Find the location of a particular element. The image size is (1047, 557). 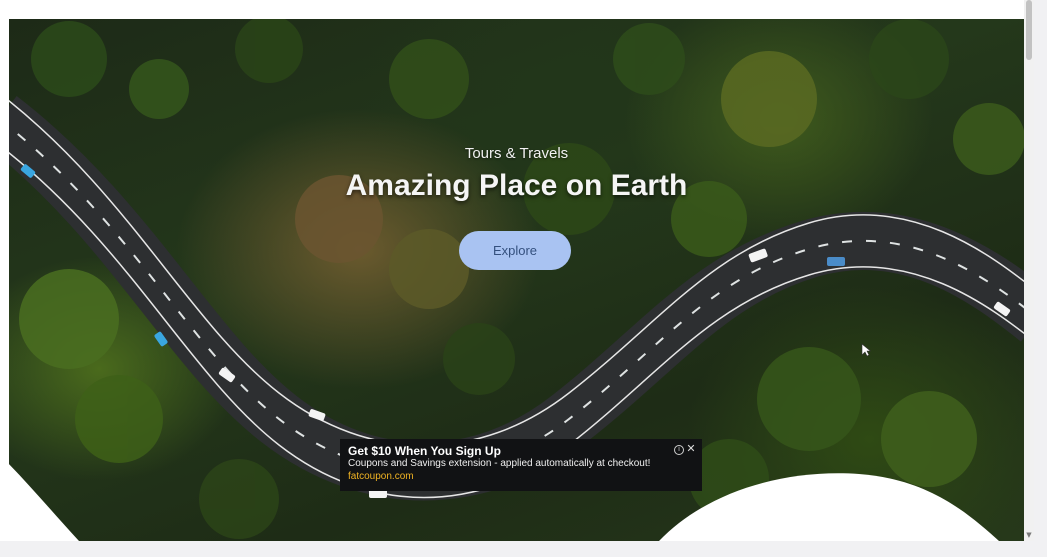

vertical-scrollbar: ▼ is located at coordinates (1029, 270).